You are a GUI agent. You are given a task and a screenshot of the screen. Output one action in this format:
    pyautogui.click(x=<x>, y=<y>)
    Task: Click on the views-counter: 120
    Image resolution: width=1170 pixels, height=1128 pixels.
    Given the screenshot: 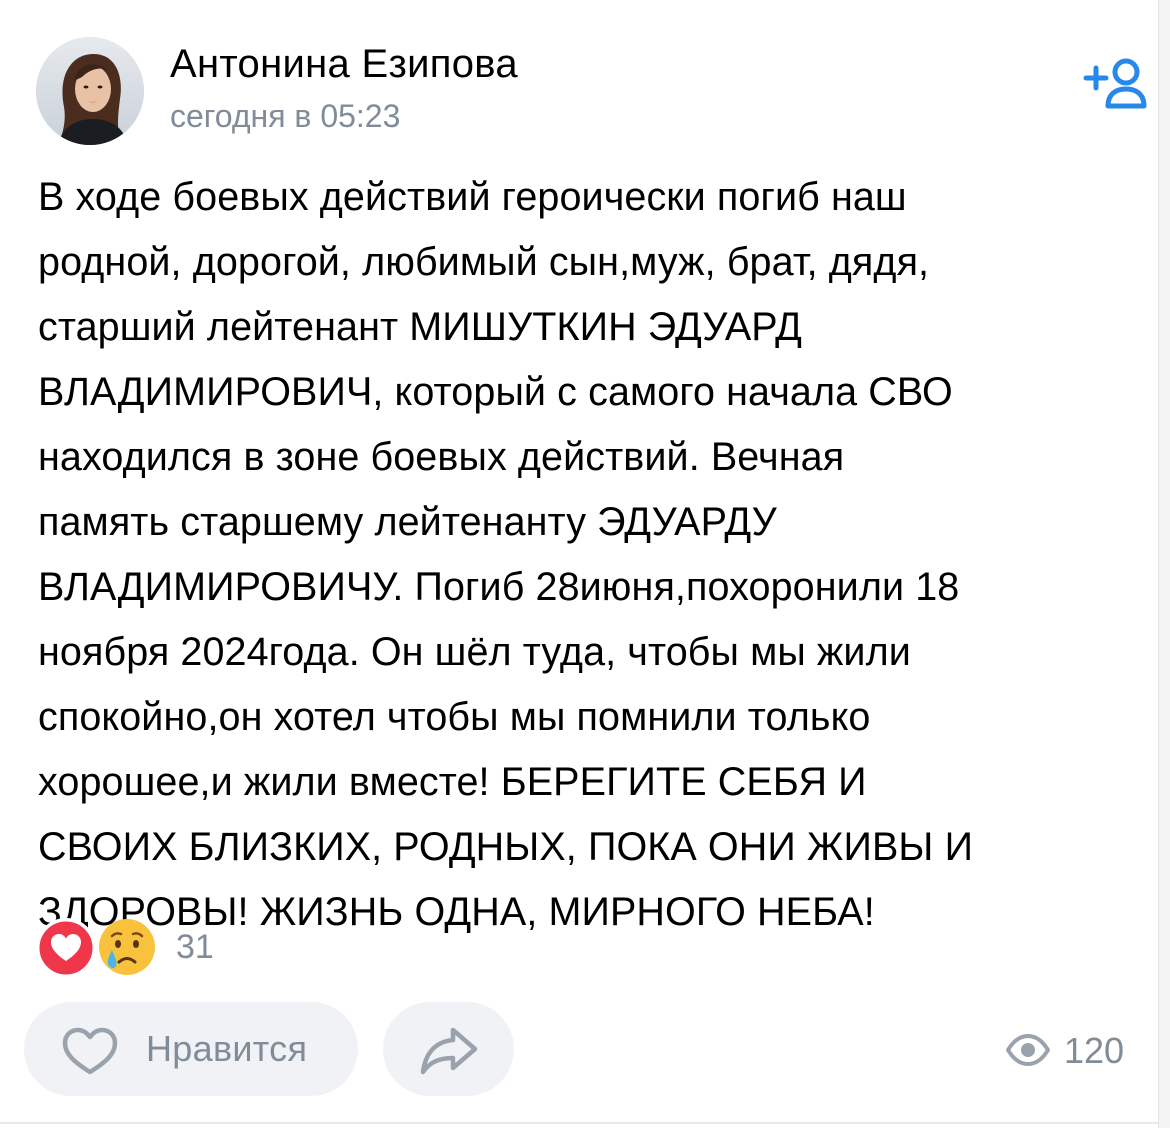 What is the action you would take?
    pyautogui.click(x=1076, y=1050)
    